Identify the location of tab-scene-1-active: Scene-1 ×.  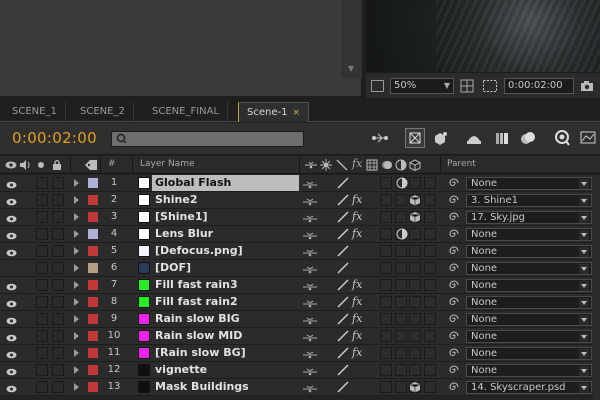
(274, 112).